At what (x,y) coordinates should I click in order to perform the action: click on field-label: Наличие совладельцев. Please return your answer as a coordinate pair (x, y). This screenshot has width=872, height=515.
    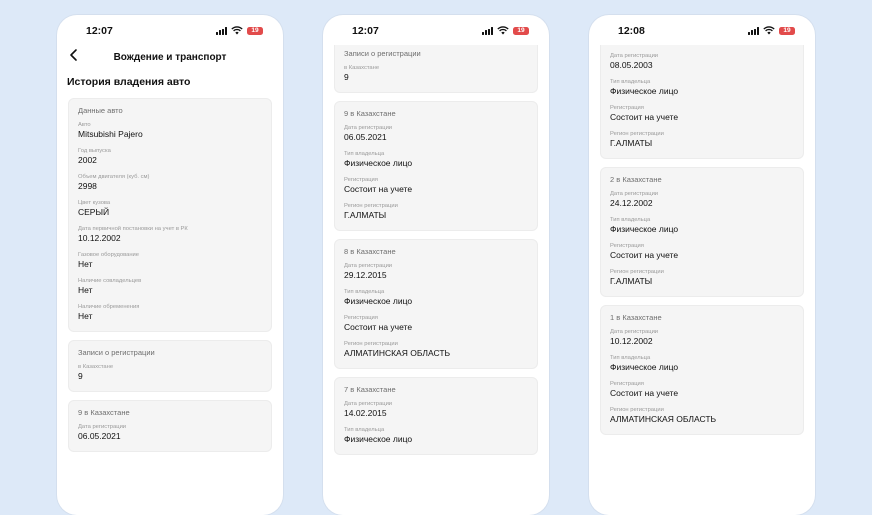
    Looking at the image, I should click on (110, 281).